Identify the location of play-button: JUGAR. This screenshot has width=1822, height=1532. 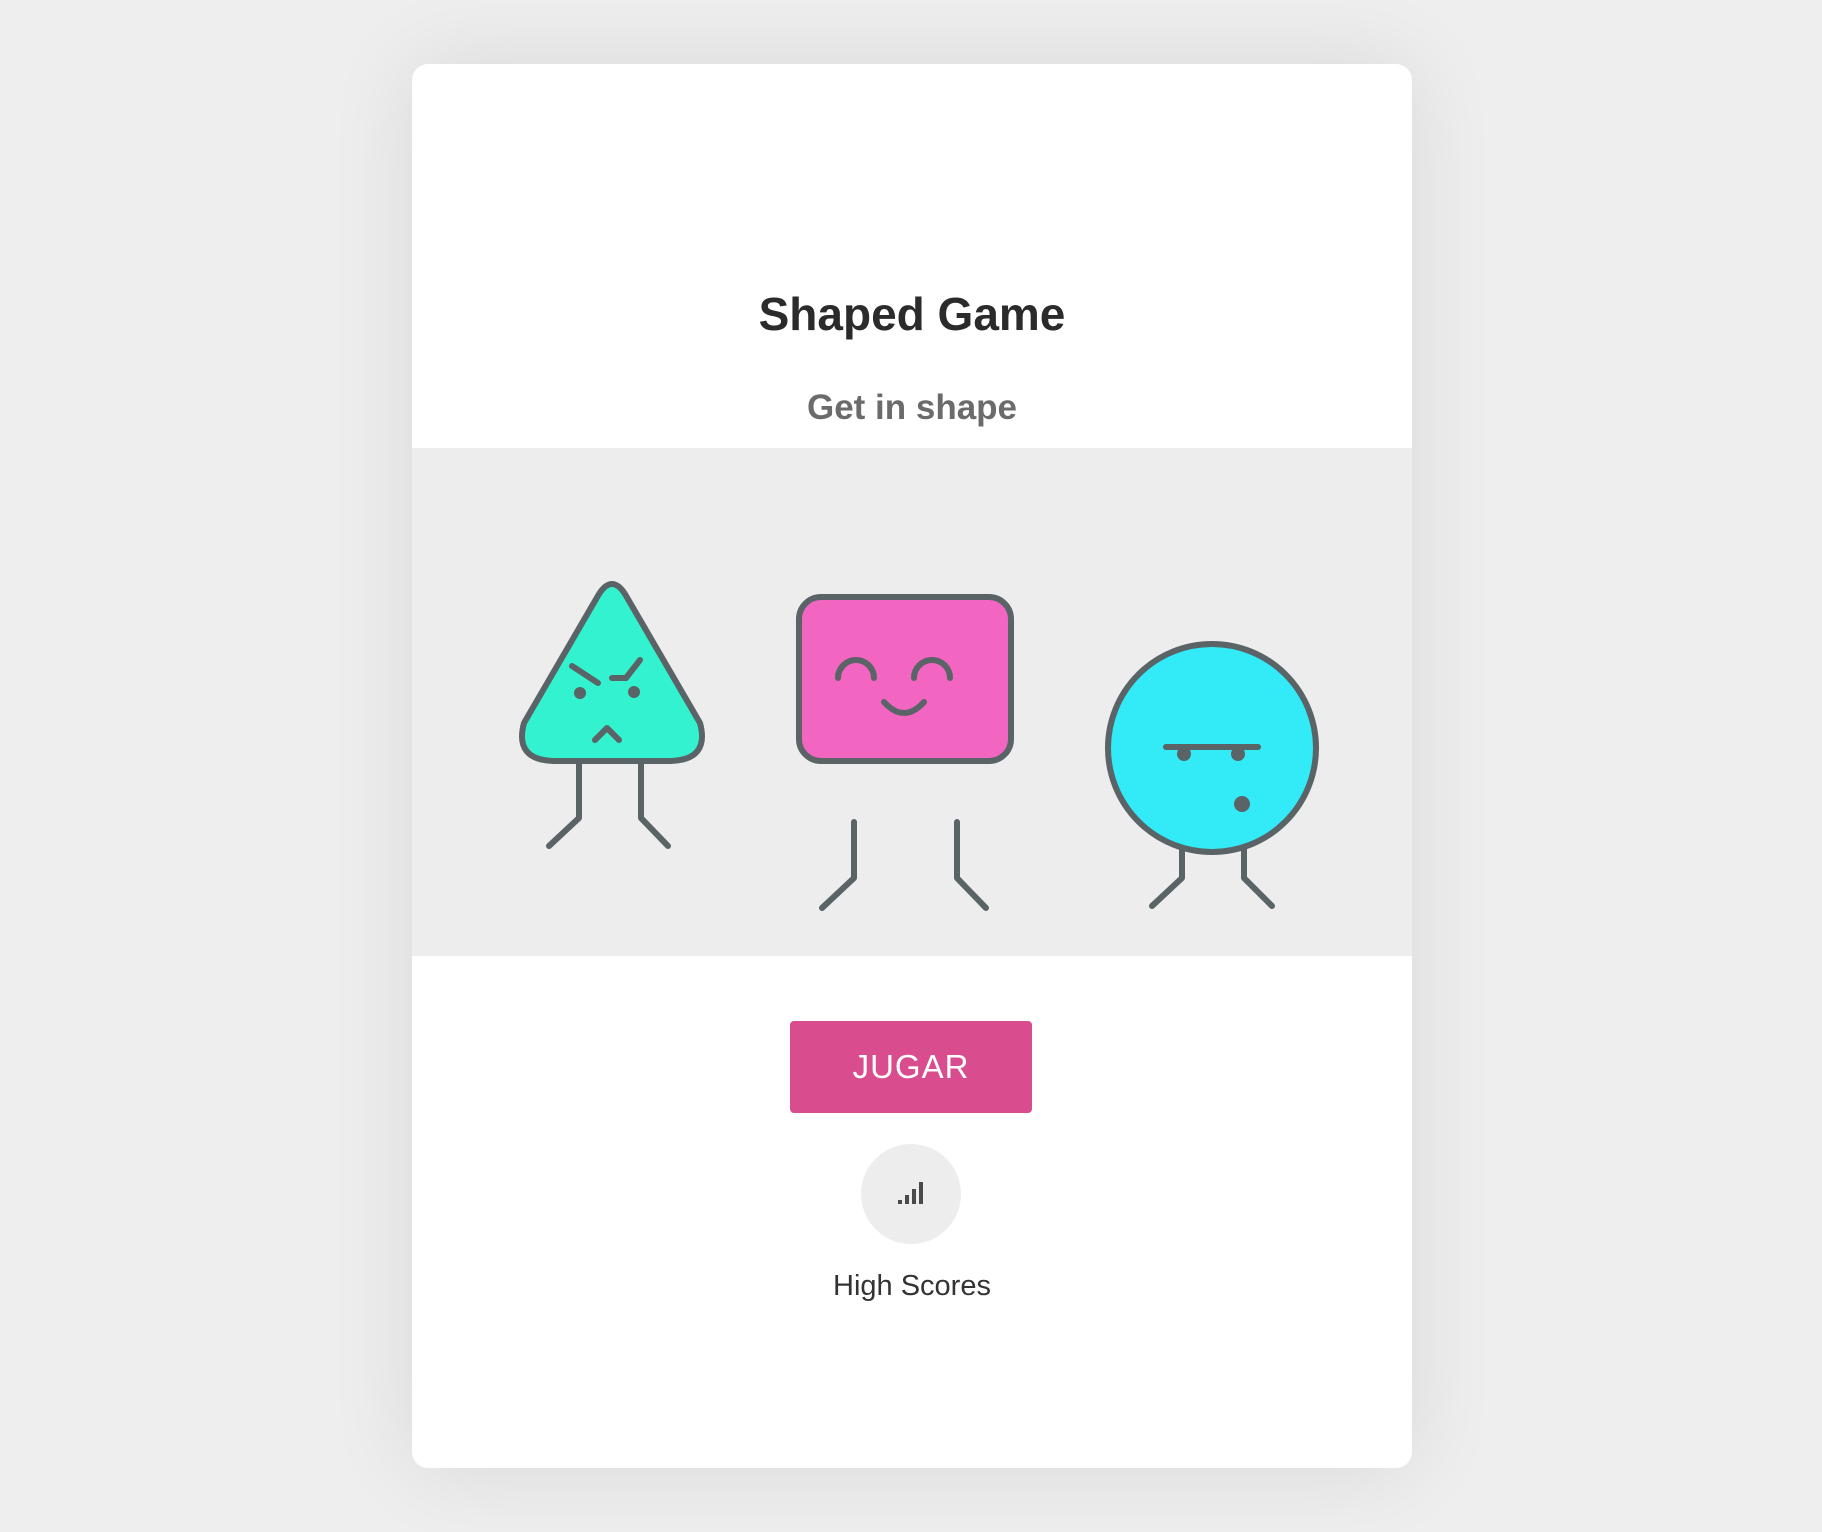
(911, 1067).